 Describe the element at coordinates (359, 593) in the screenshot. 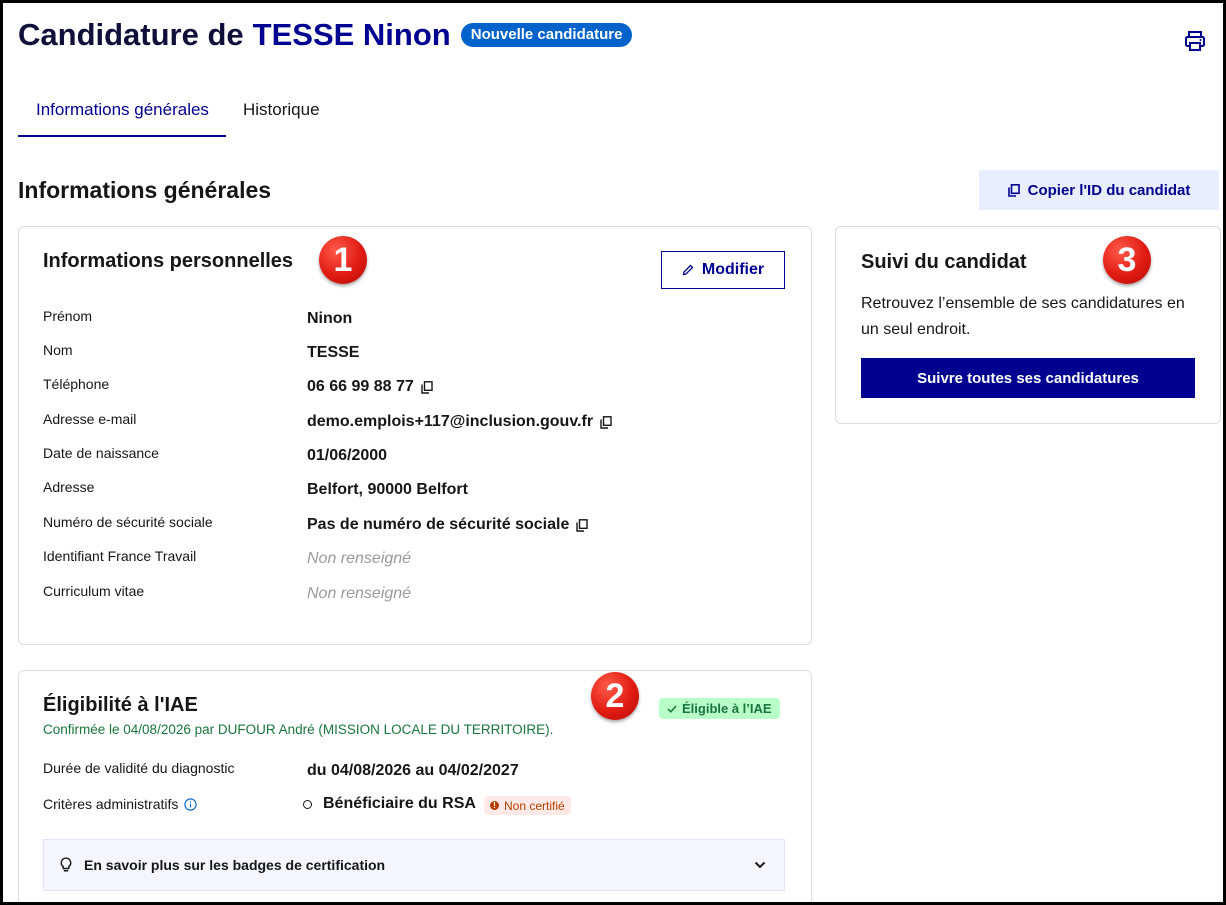

I see `value-cv: Non renseigné` at that location.